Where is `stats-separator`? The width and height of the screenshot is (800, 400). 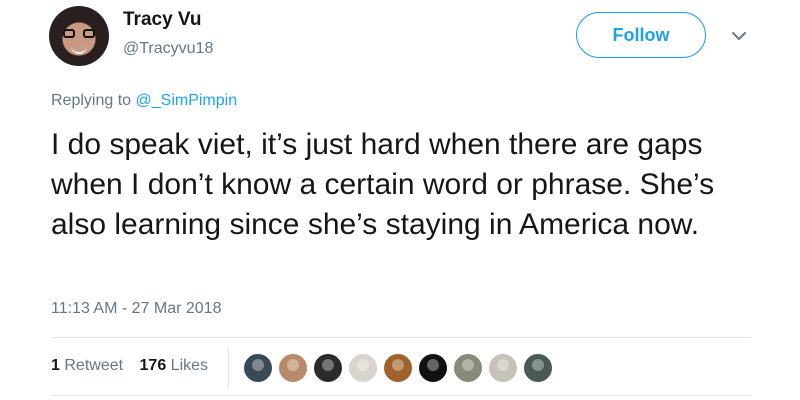
stats-separator is located at coordinates (228, 367).